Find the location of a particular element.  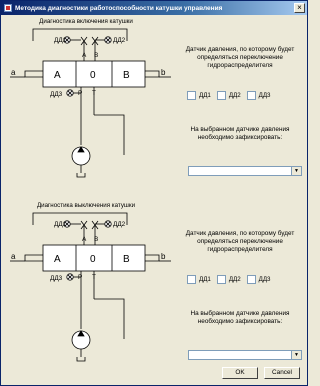

checkbox-dd3-on: ДД3 is located at coordinates (258, 95).